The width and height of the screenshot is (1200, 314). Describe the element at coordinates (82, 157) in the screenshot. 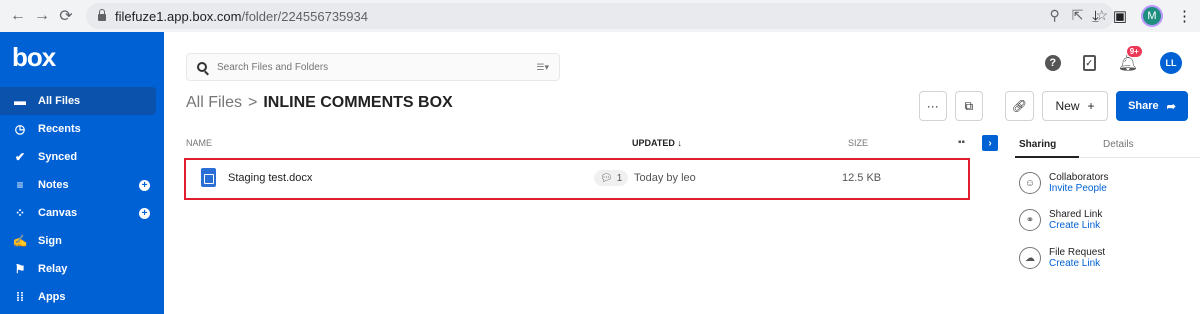

I see `sidebar-item-synced: ✔ Synced` at that location.